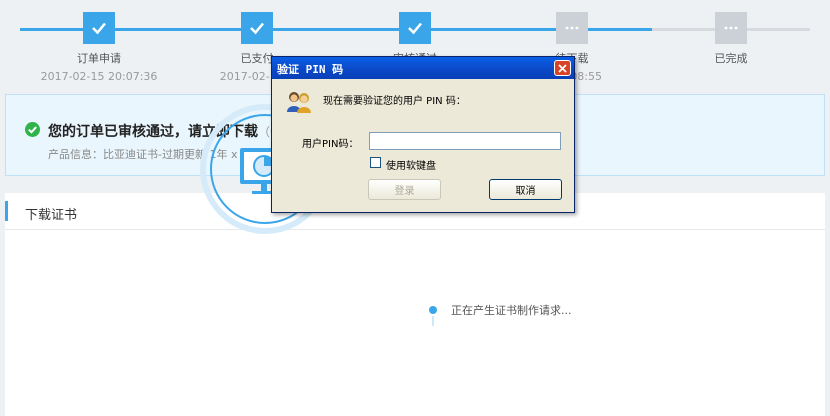 Image resolution: width=830 pixels, height=416 pixels. Describe the element at coordinates (6, 211) in the screenshot. I see `header-accent-bar` at that location.